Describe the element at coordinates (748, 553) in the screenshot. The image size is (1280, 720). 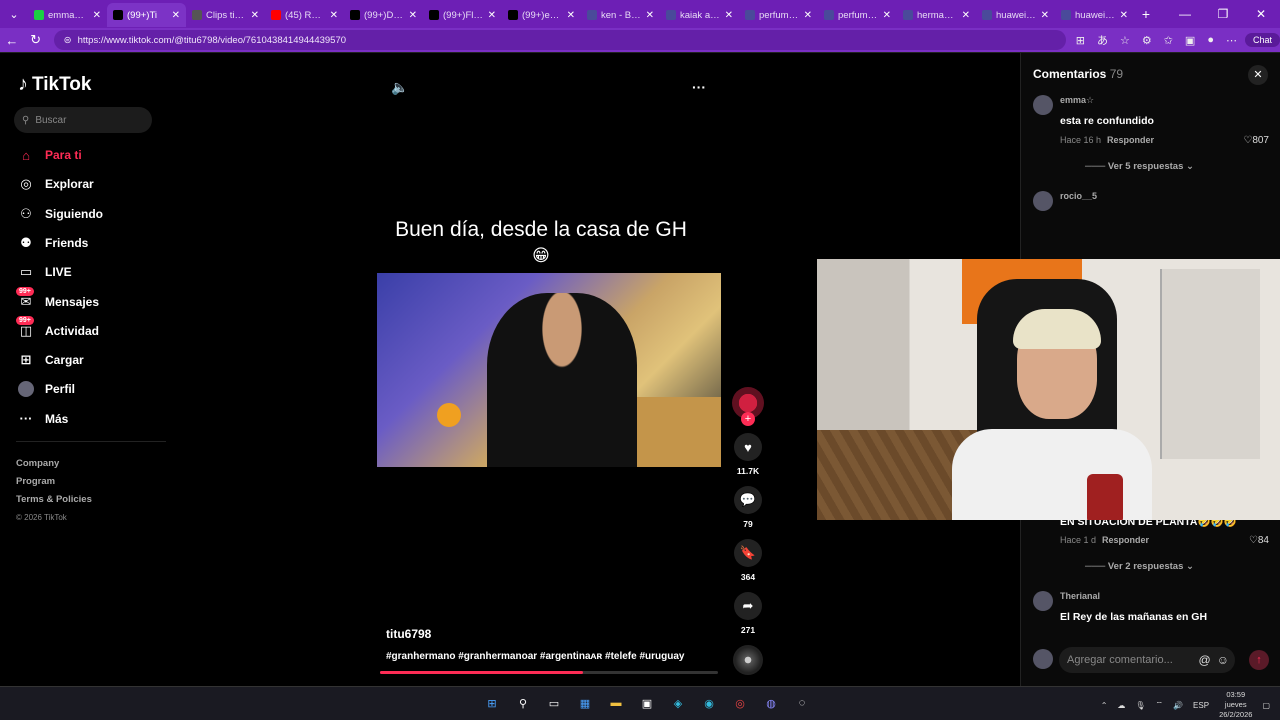
I see `bookmark-icon: 🔖` at that location.